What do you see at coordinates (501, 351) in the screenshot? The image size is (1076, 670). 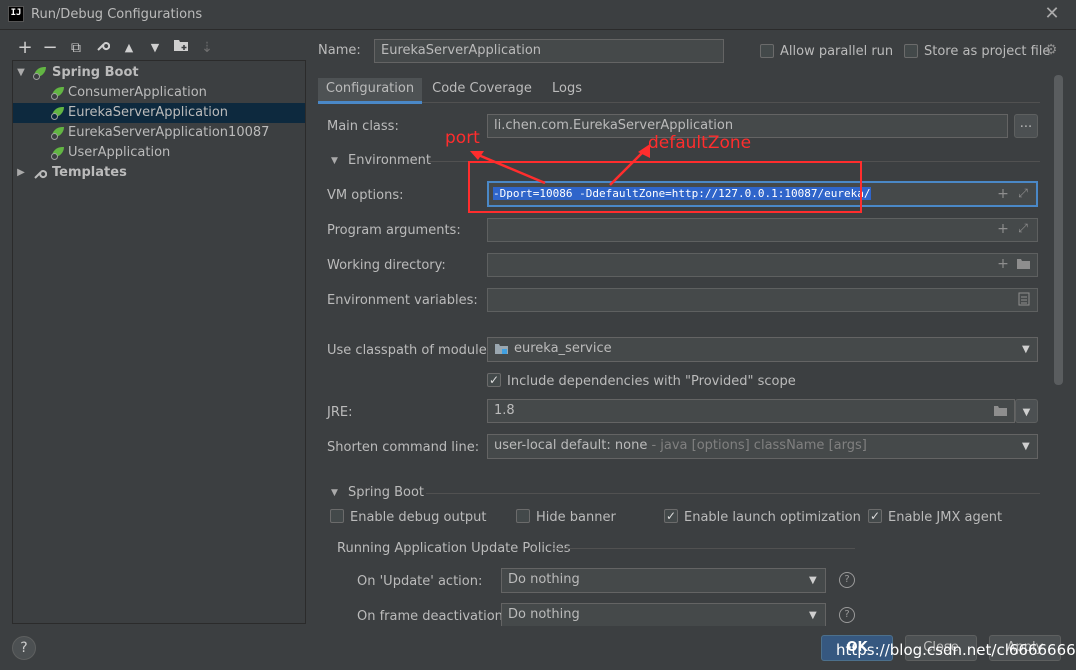 I see `module-folder-icon` at bounding box center [501, 351].